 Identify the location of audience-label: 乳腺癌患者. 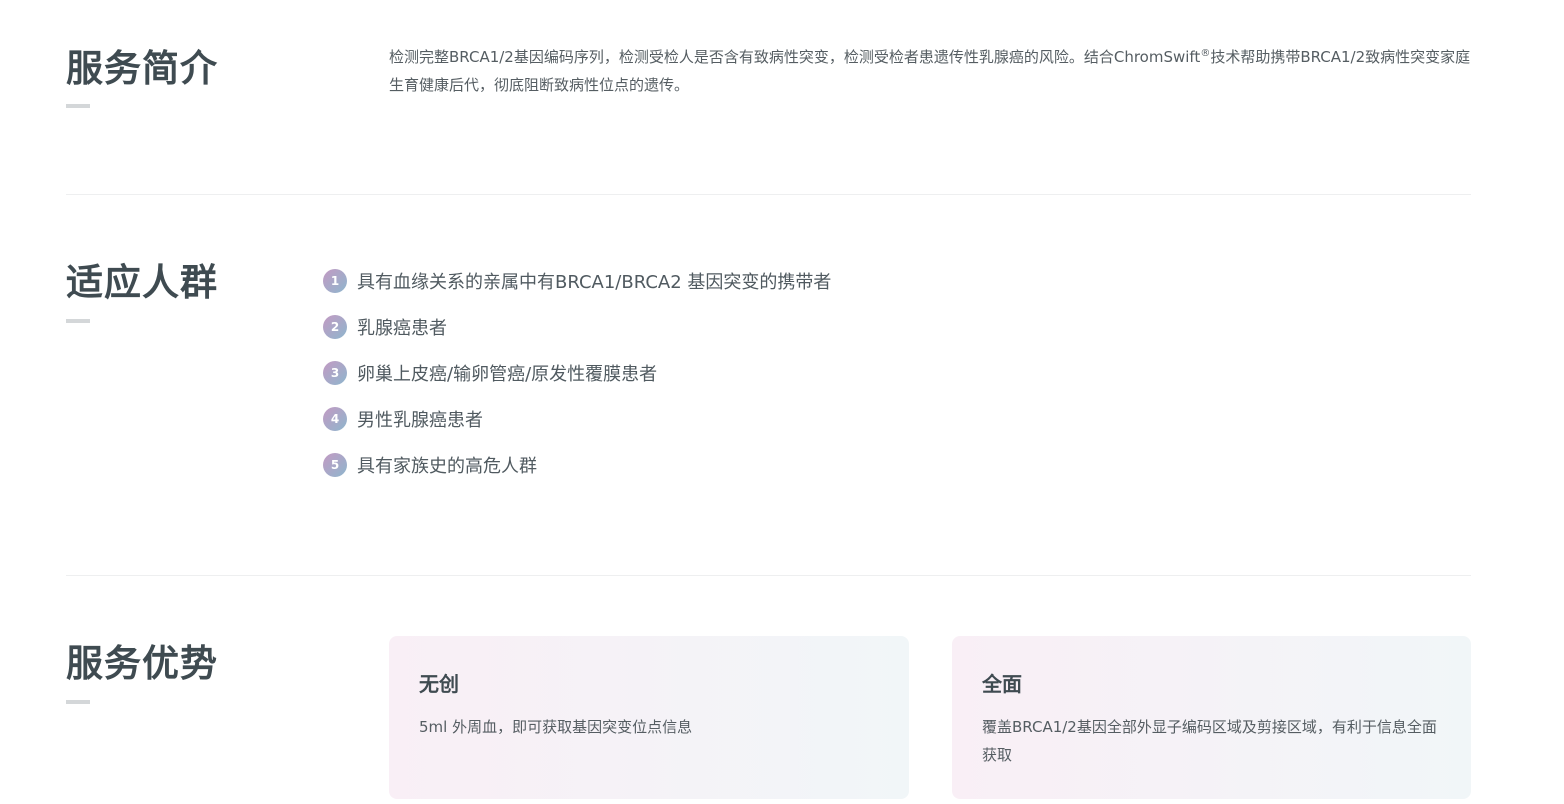
(402, 328).